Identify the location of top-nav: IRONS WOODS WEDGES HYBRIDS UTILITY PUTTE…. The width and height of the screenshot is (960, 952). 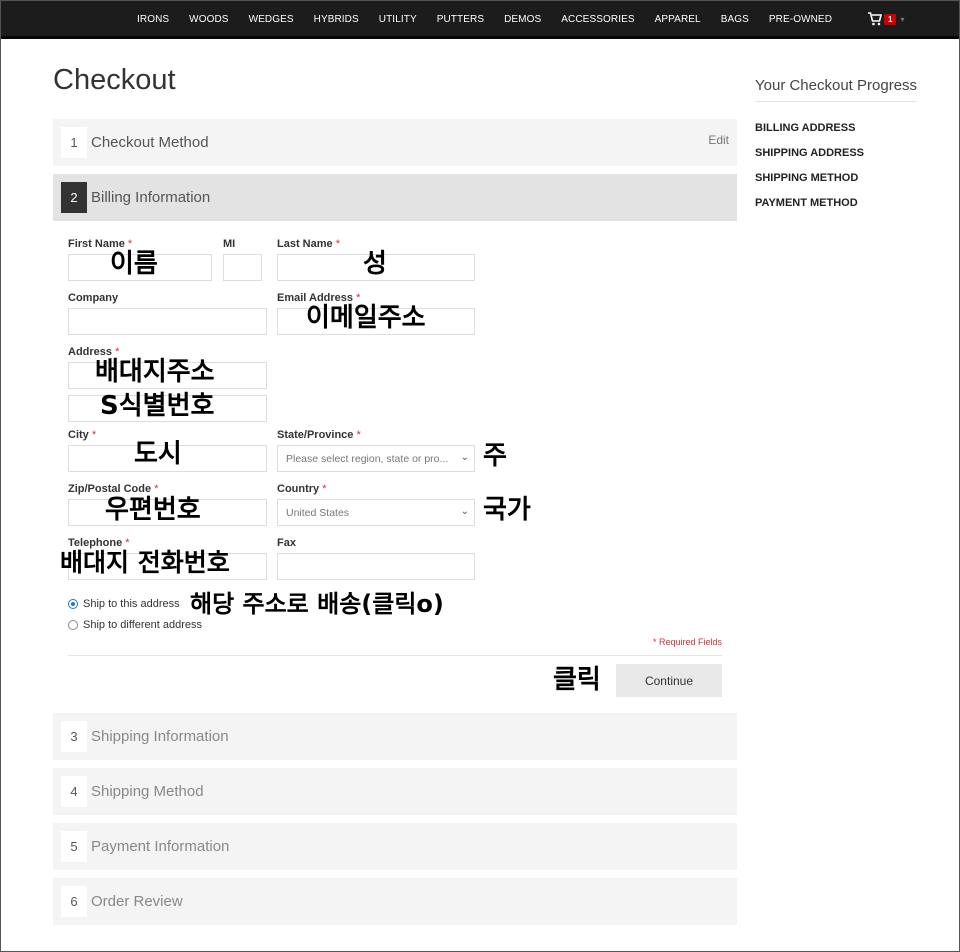
(480, 20).